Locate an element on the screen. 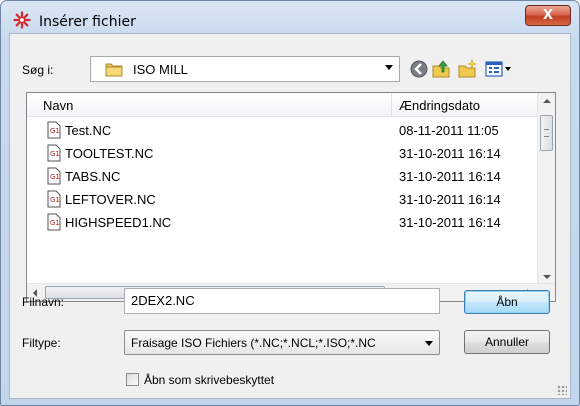 This screenshot has height=406, width=580. file-row: G1 LEFTOVER.NC 31-10-2011 16:14 is located at coordinates (282, 199).